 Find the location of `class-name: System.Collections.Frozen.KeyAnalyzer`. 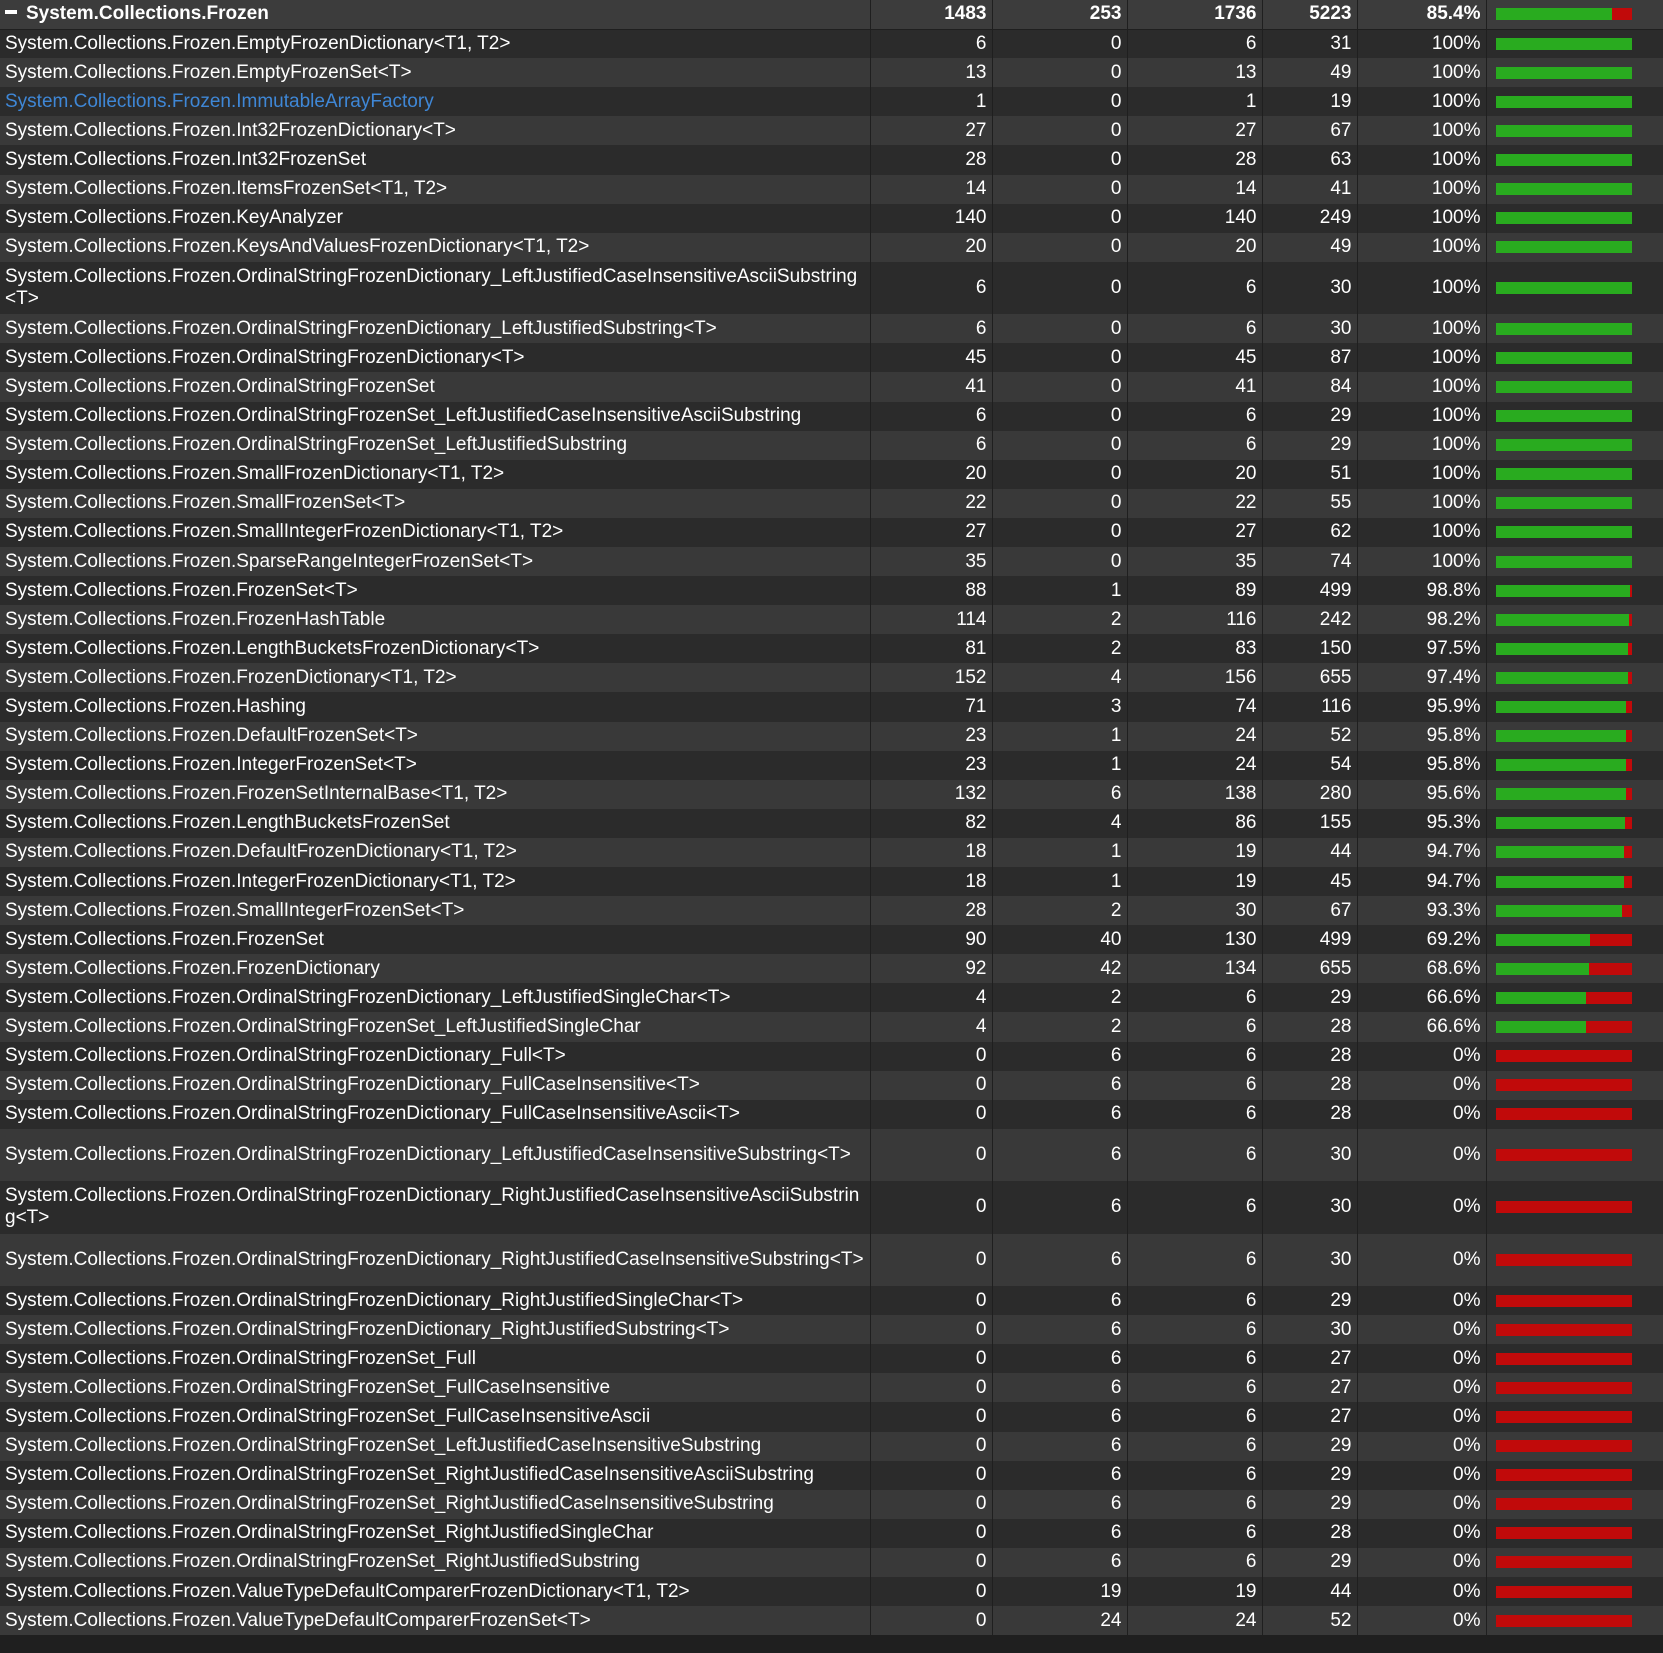

class-name: System.Collections.Frozen.KeyAnalyzer is located at coordinates (174, 217).